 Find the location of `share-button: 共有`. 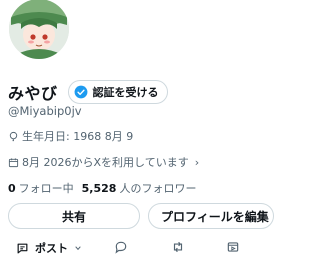

share-button: 共有 is located at coordinates (74, 216).